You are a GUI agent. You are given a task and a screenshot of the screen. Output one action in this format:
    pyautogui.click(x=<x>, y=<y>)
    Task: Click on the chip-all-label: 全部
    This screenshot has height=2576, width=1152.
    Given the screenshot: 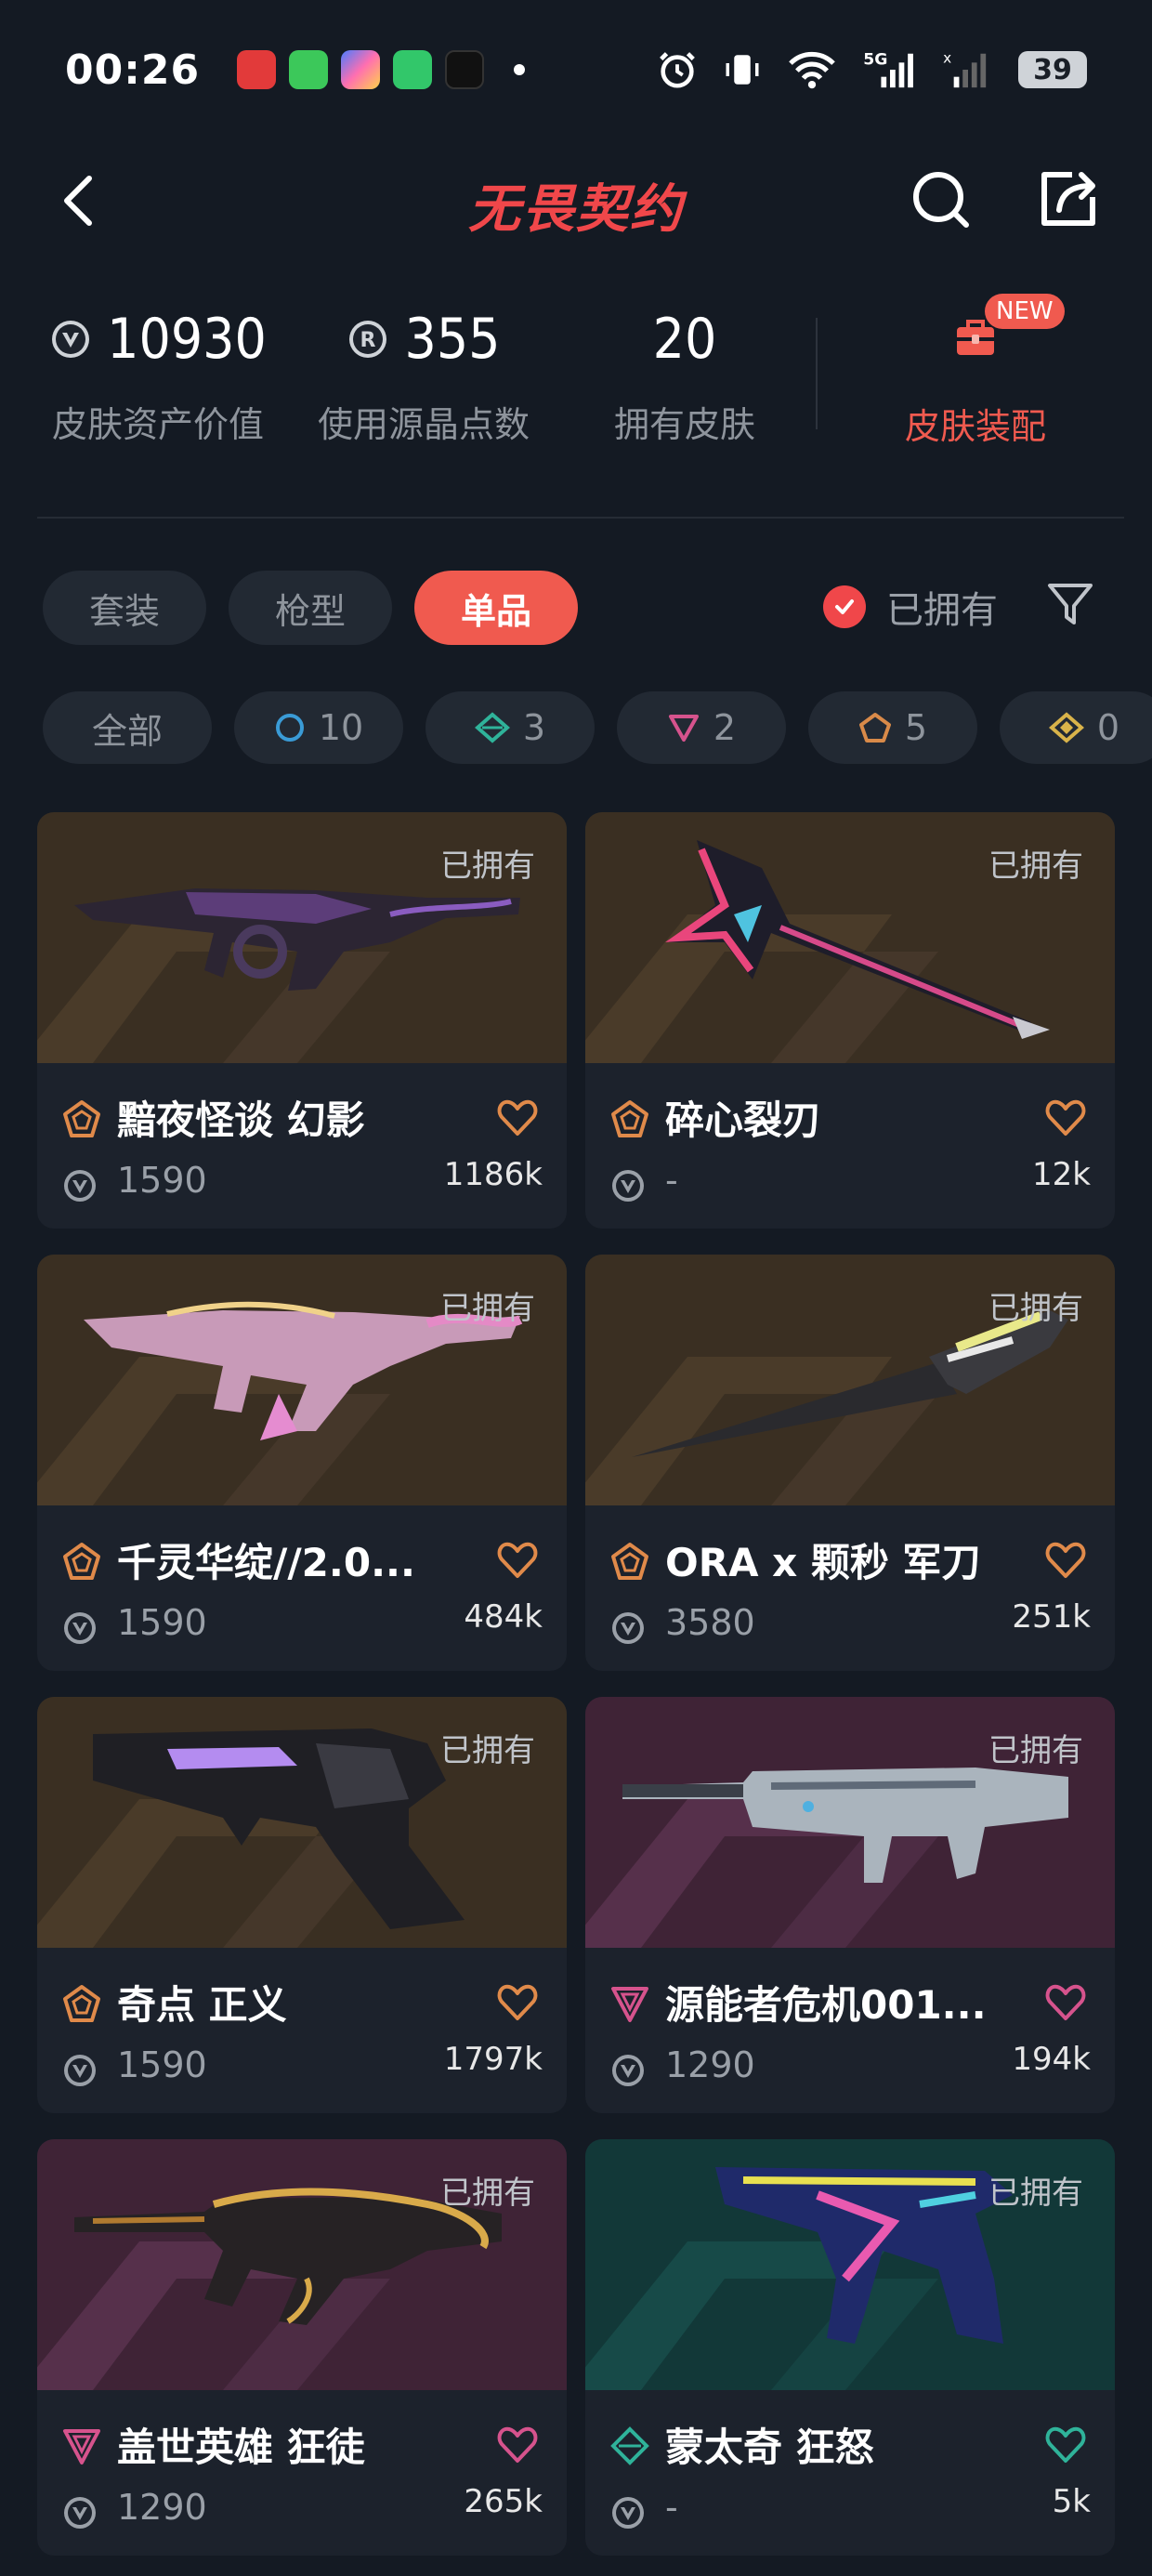 What is the action you would take?
    pyautogui.click(x=127, y=731)
    